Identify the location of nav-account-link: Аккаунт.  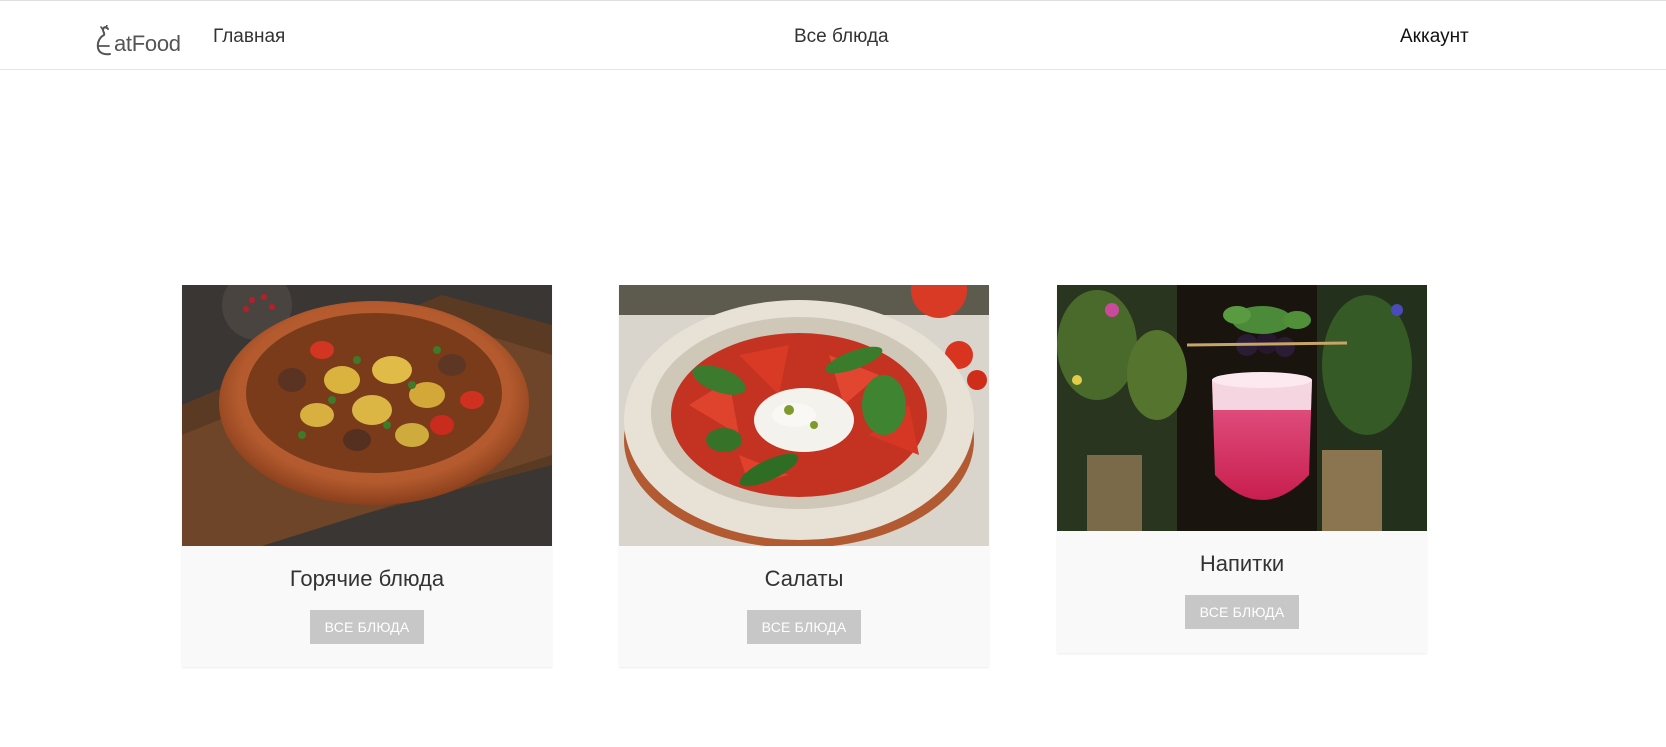
(1434, 37).